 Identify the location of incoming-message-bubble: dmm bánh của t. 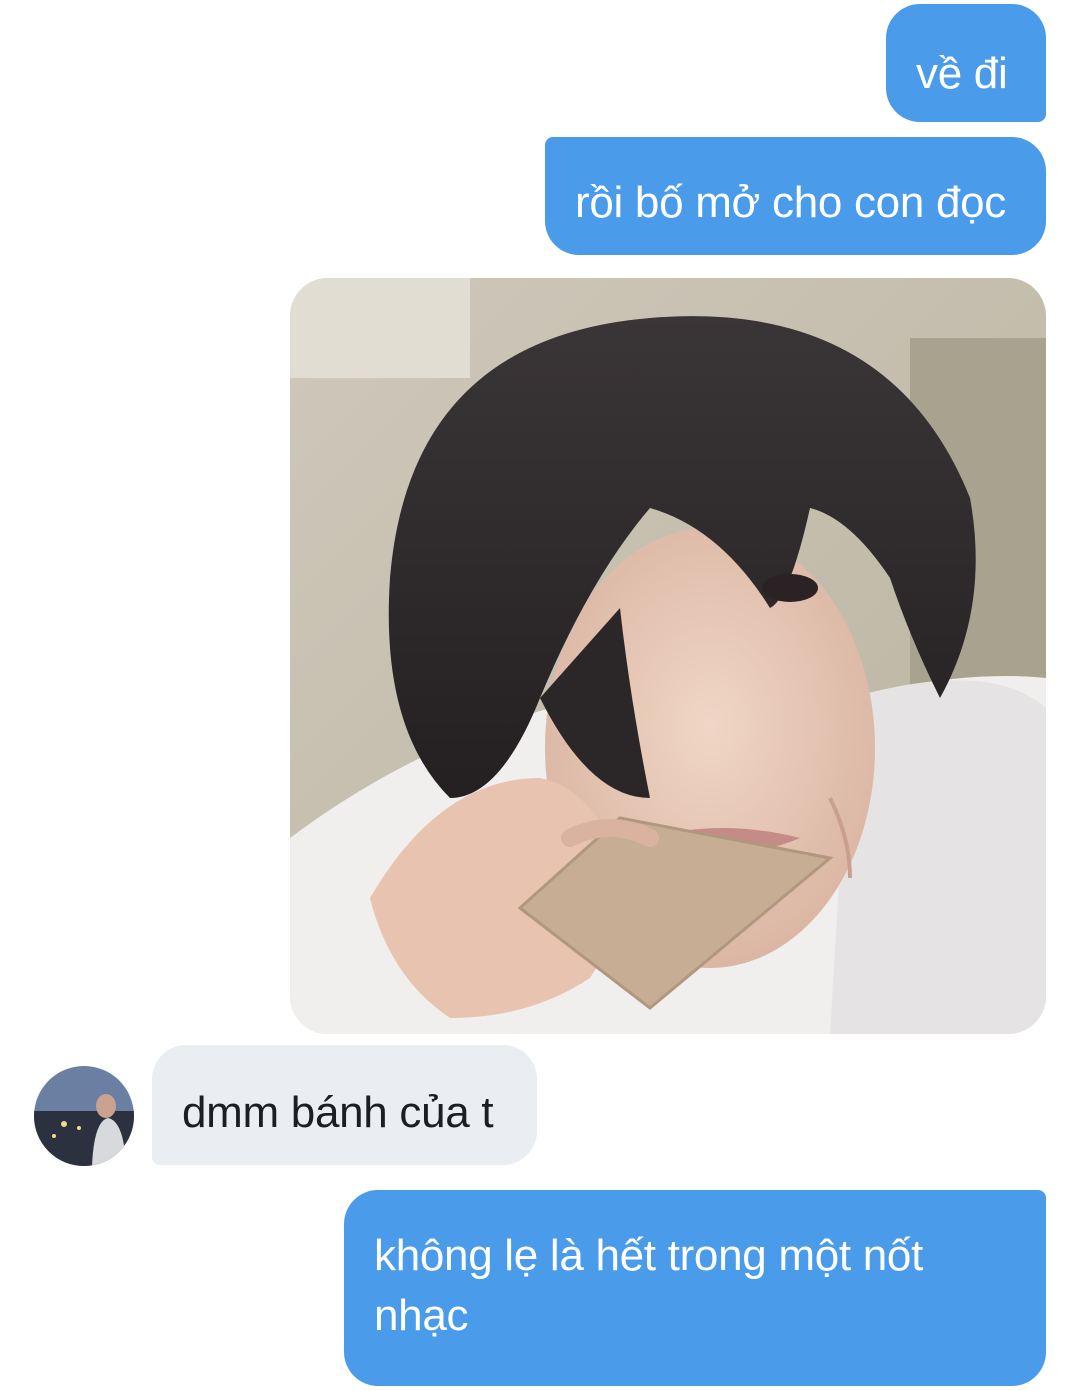
(344, 1105).